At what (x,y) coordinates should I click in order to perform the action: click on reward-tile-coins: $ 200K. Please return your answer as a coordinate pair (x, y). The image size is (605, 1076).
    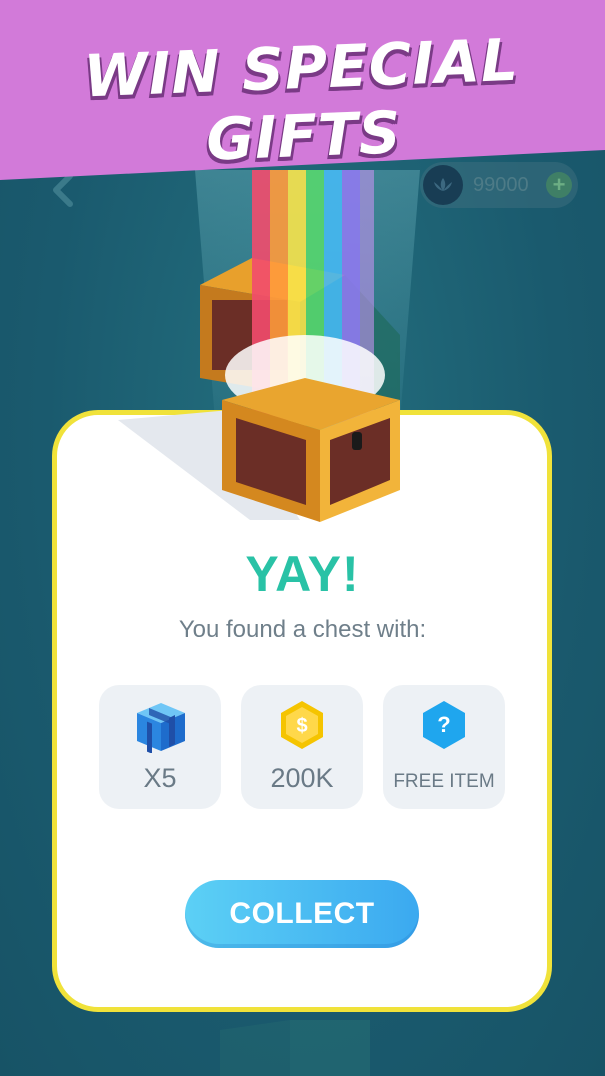
    Looking at the image, I should click on (302, 747).